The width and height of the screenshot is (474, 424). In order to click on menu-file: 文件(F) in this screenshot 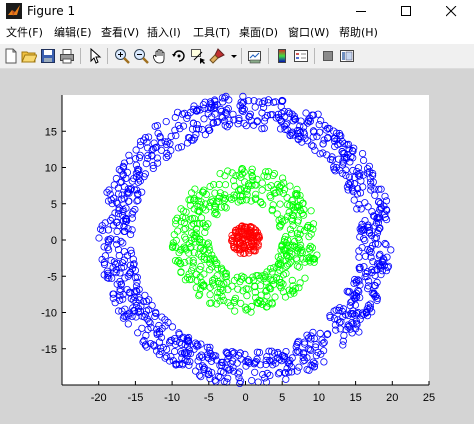, I will do `click(24, 33)`.